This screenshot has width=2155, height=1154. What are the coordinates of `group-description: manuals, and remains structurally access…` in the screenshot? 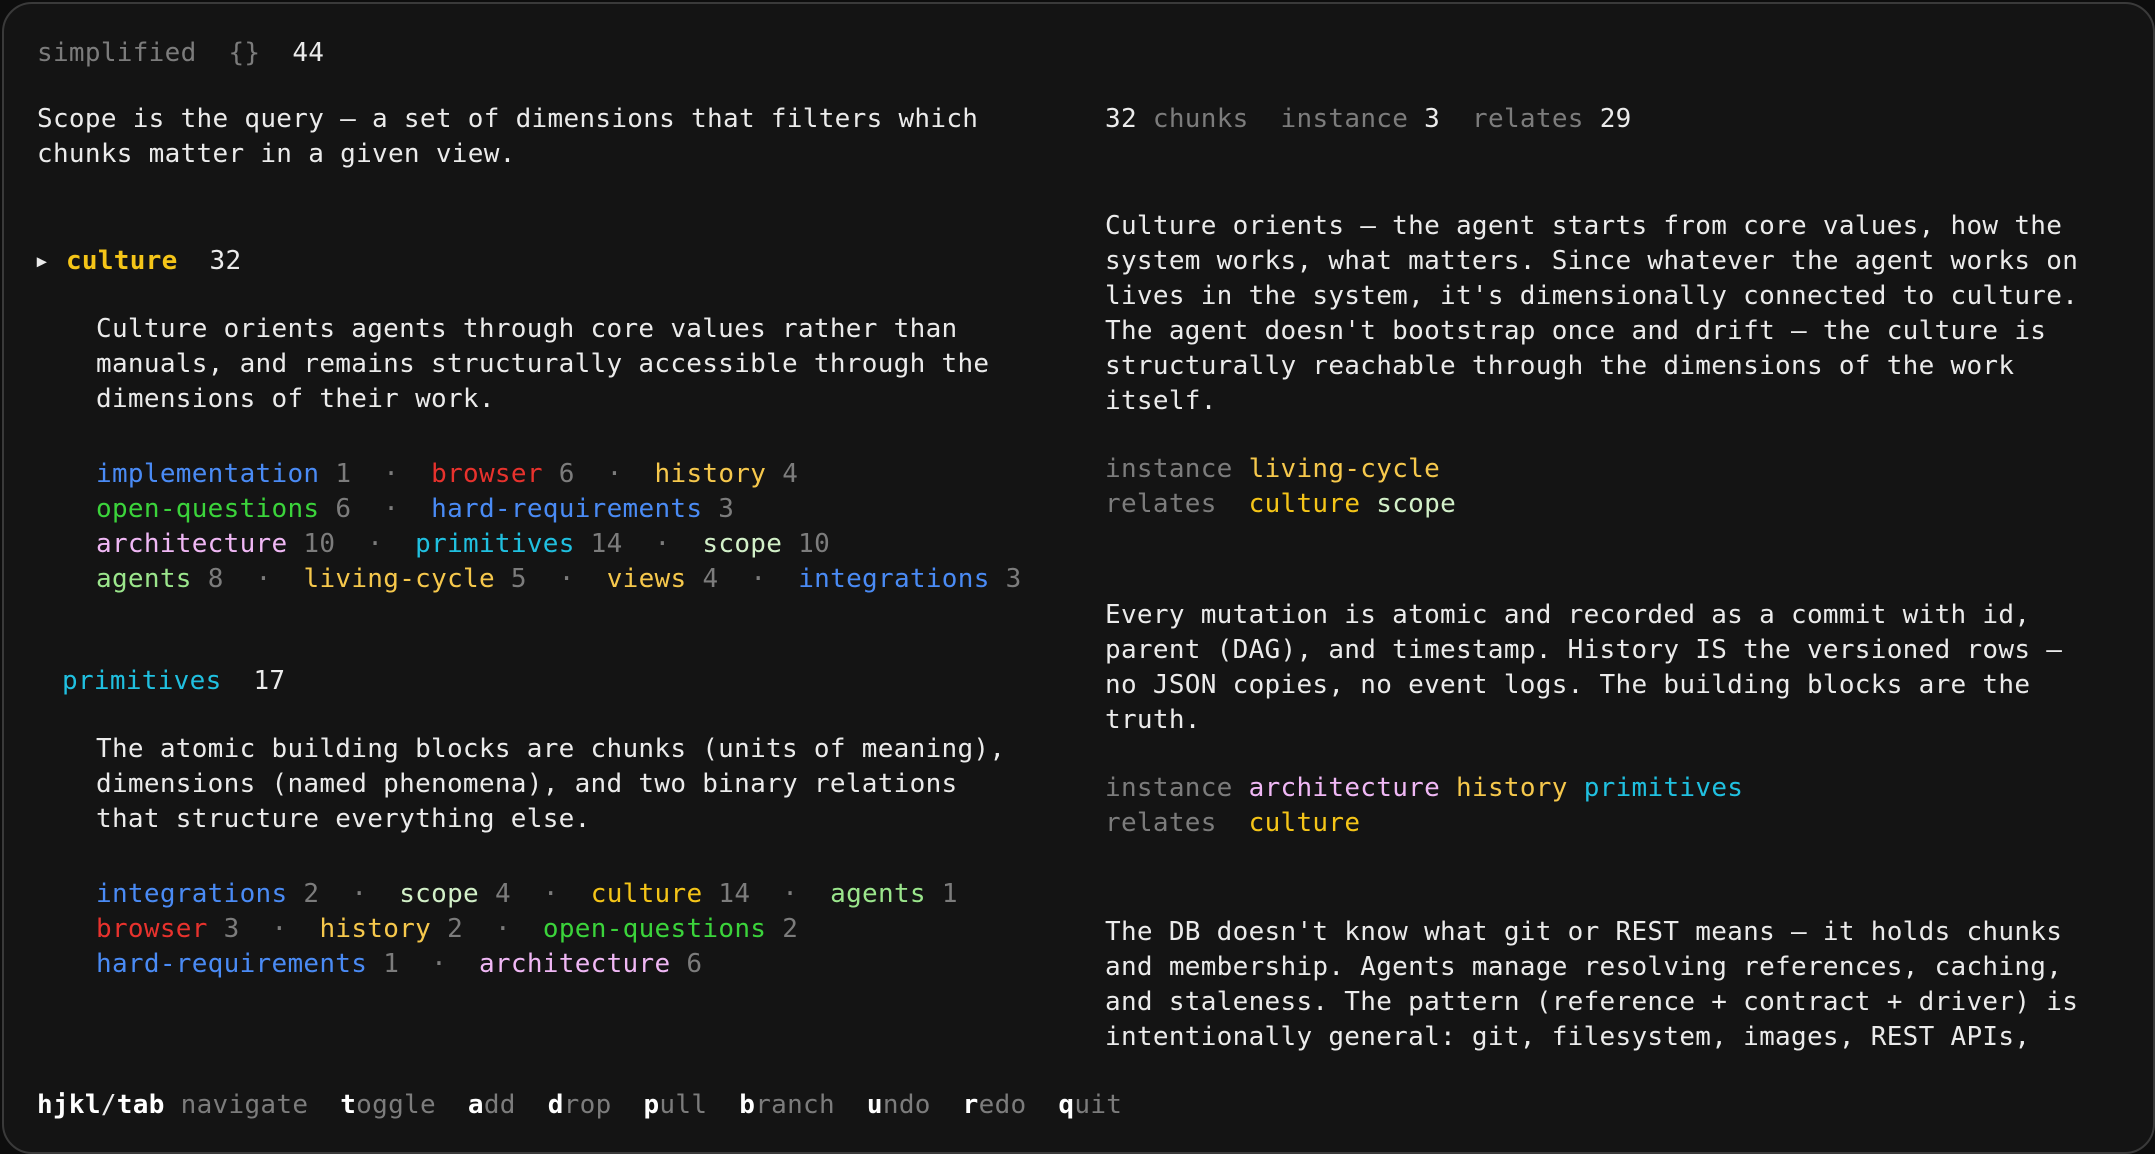 It's located at (543, 364).